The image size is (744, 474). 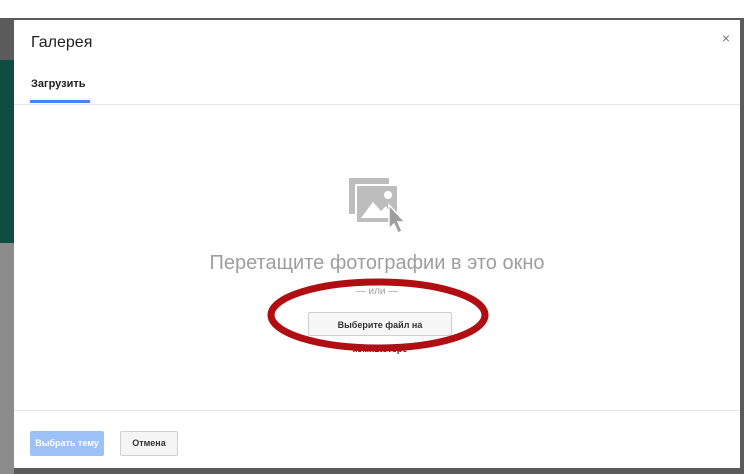 I want to click on dialog-title: Галерея, so click(x=62, y=42).